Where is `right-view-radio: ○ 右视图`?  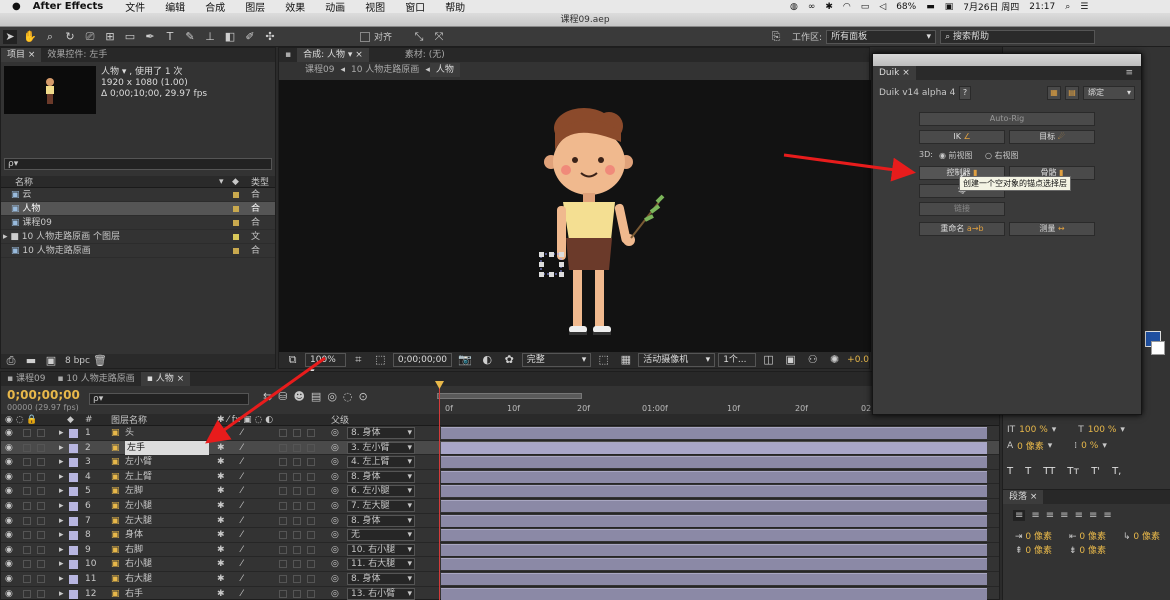
right-view-radio: ○ 右视图 is located at coordinates (1002, 155).